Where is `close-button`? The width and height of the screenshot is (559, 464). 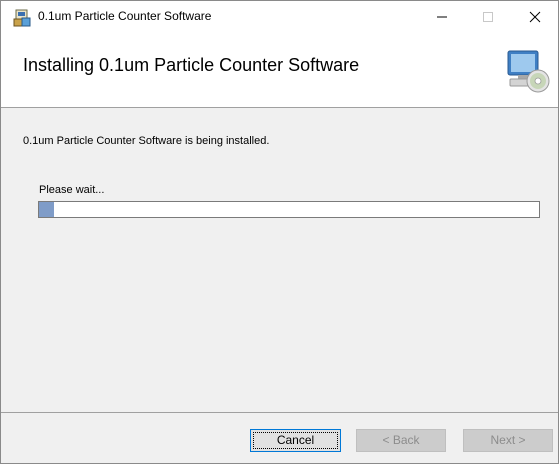
close-button is located at coordinates (535, 17).